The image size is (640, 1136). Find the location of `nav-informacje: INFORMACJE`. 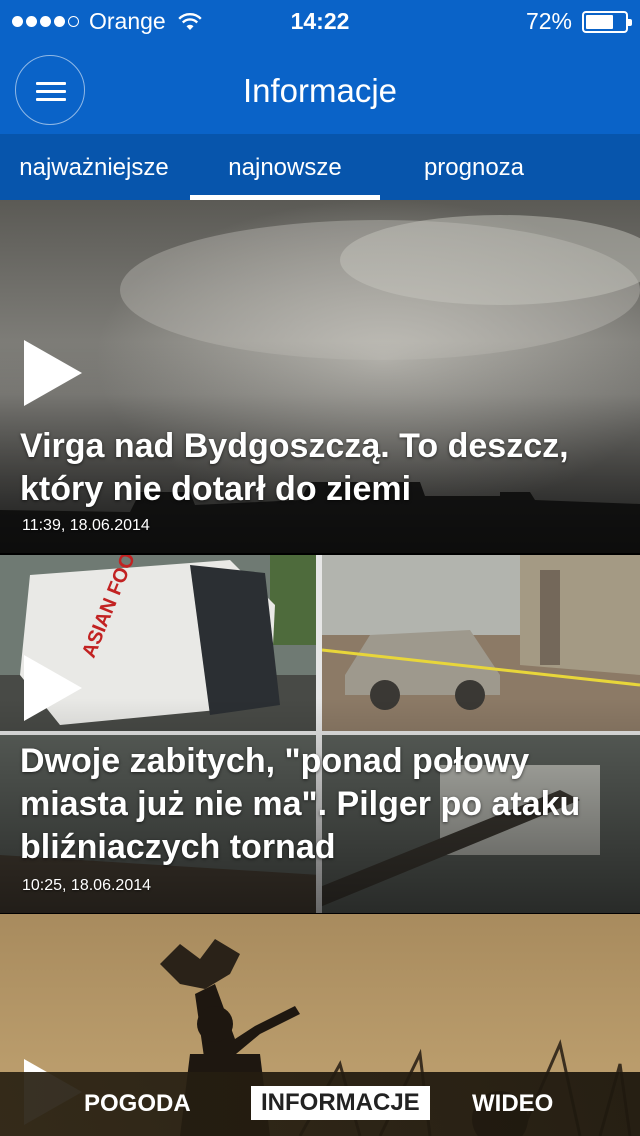

nav-informacje: INFORMACJE is located at coordinates (340, 1103).